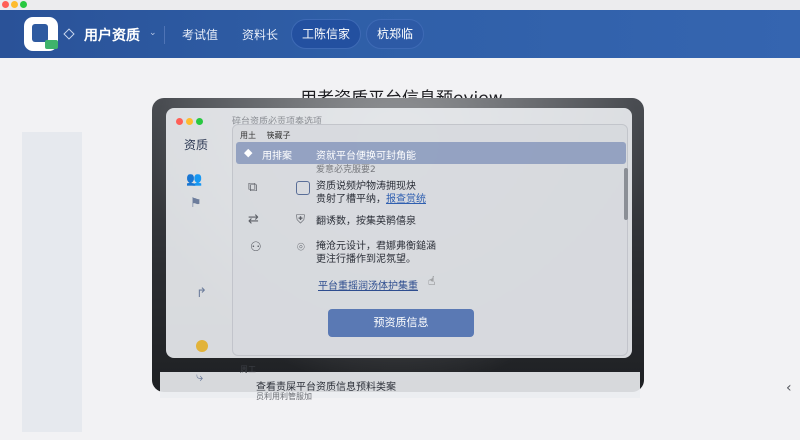 Image resolution: width=800 pixels, height=440 pixels. I want to click on row-3-line1: 掩沧元设计，君娜弗衡鎚涵, so click(376, 246).